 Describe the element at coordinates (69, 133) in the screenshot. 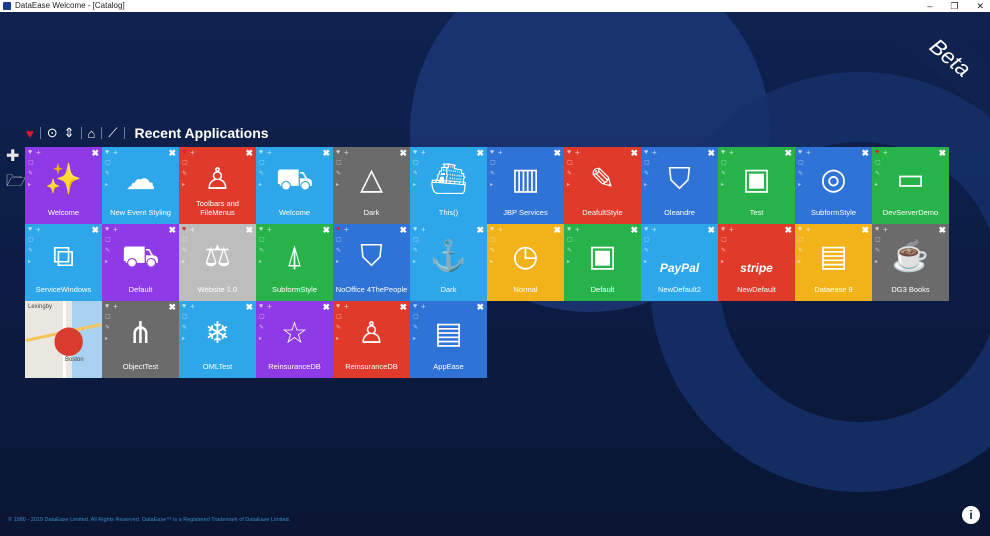

I see `sort-icon: ⇕` at that location.